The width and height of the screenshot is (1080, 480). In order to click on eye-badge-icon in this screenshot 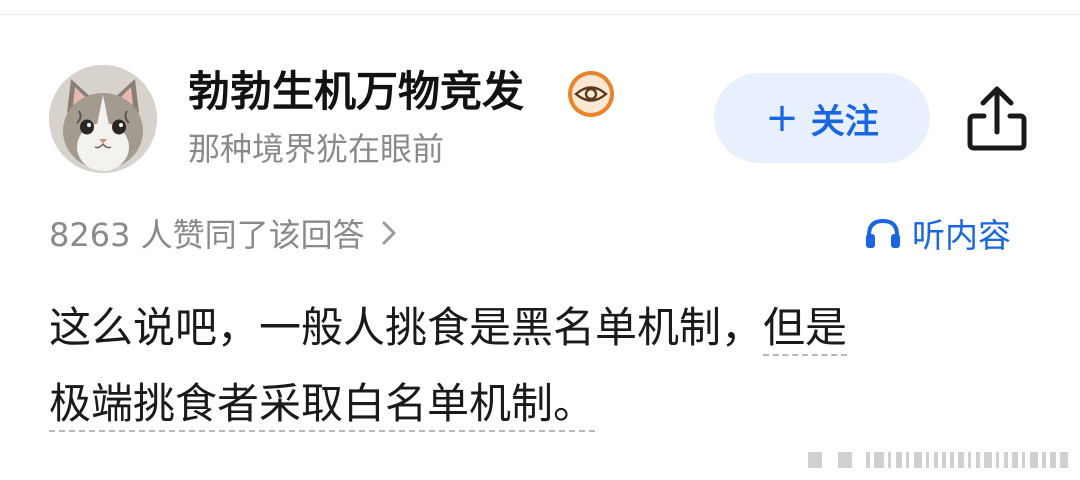, I will do `click(591, 94)`.